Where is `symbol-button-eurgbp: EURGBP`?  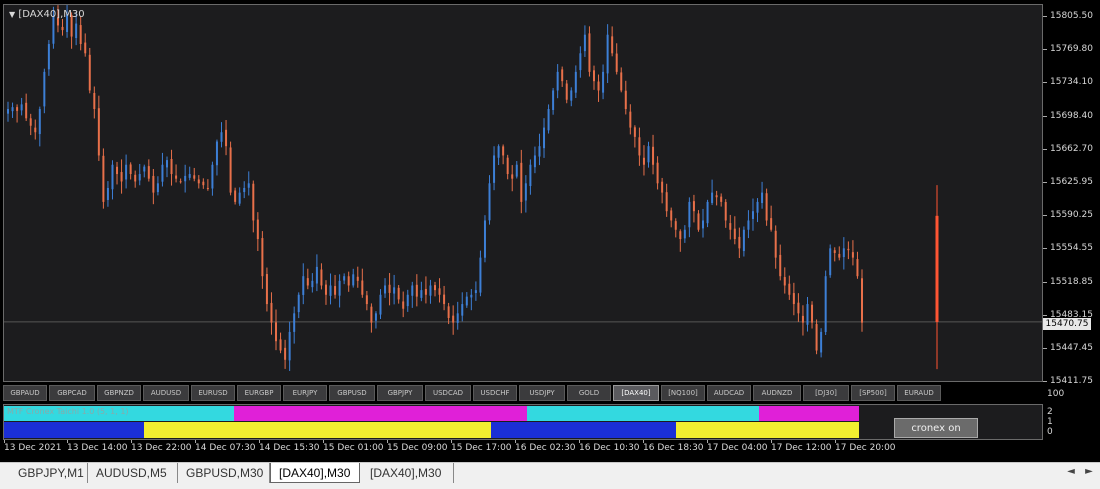 symbol-button-eurgbp: EURGBP is located at coordinates (259, 393).